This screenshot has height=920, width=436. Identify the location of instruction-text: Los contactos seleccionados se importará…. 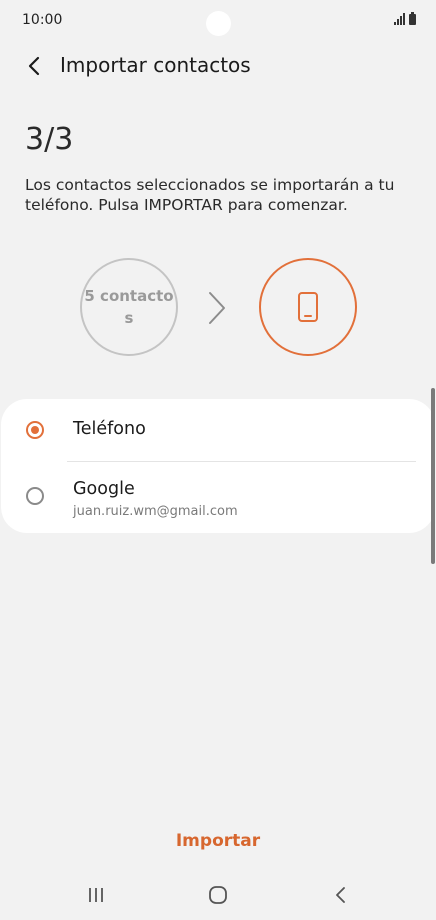
(210, 195).